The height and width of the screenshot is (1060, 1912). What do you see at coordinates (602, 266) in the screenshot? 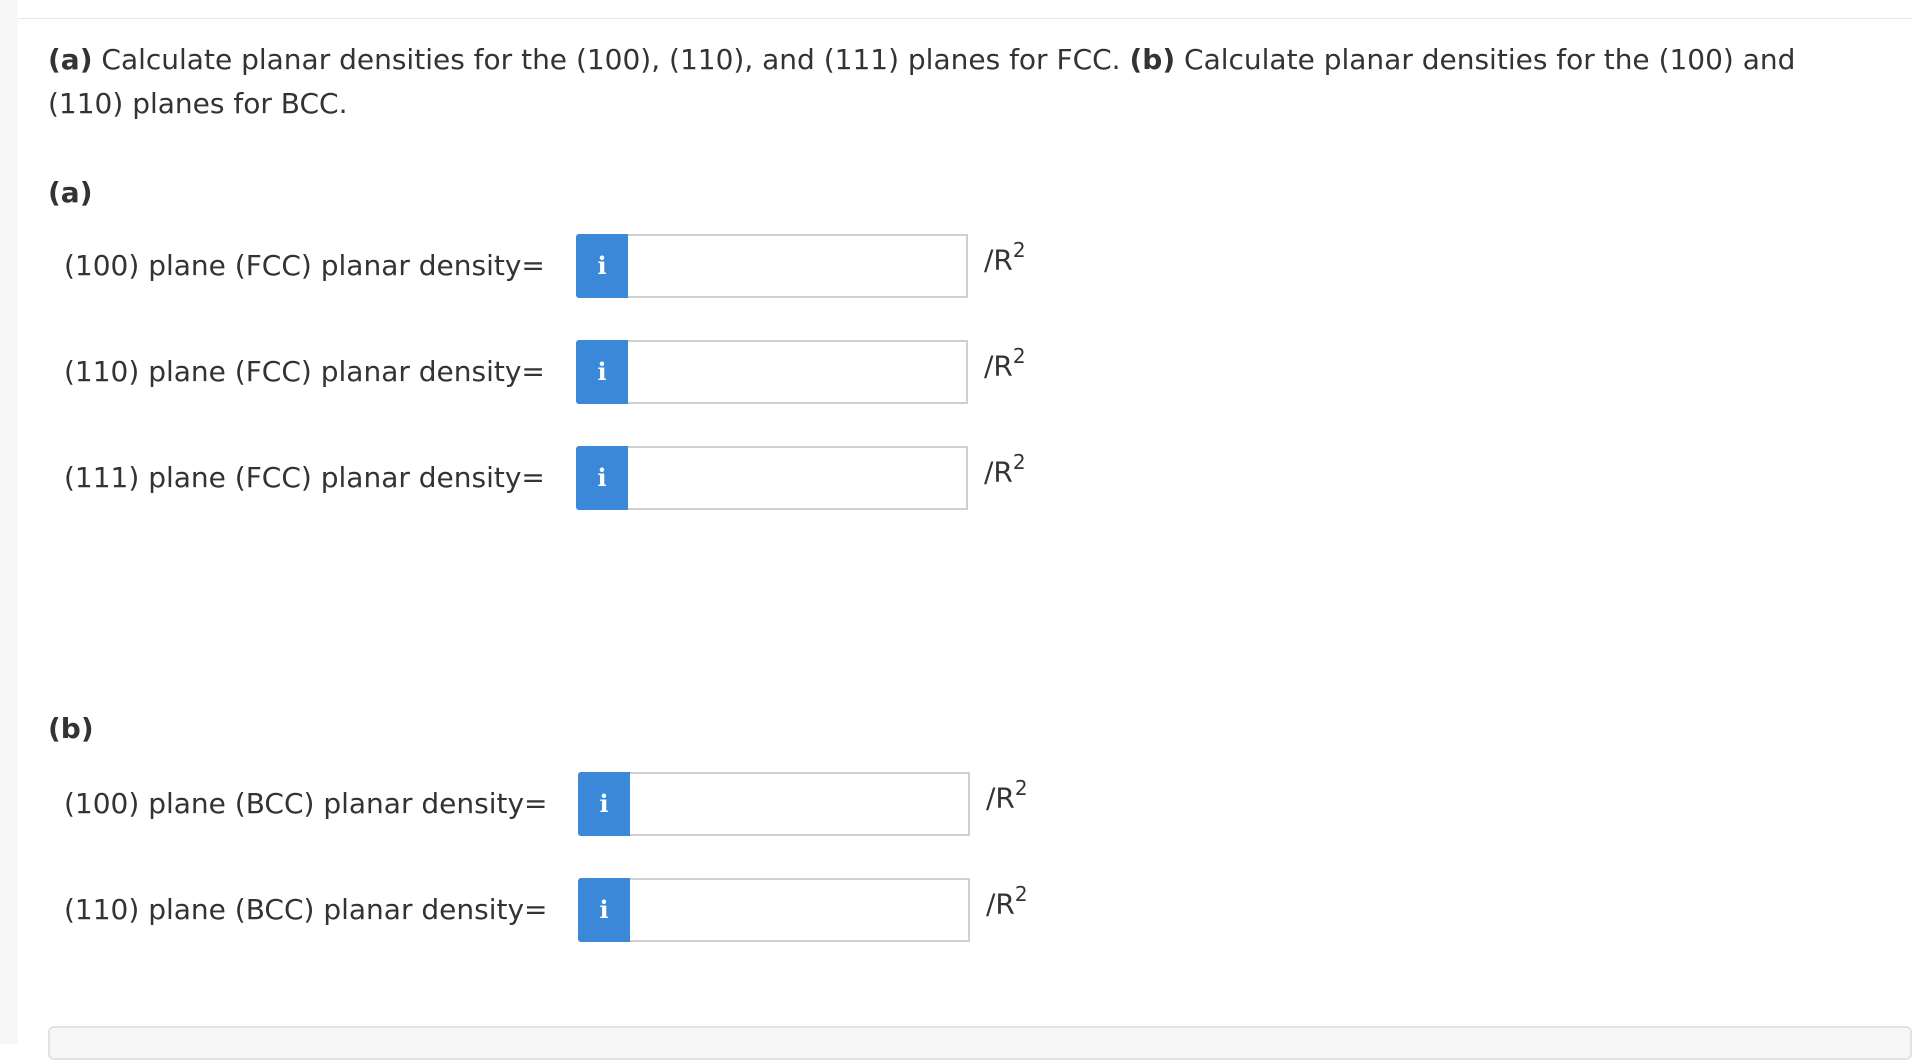
I see `fcc-100-info-icon: i` at bounding box center [602, 266].